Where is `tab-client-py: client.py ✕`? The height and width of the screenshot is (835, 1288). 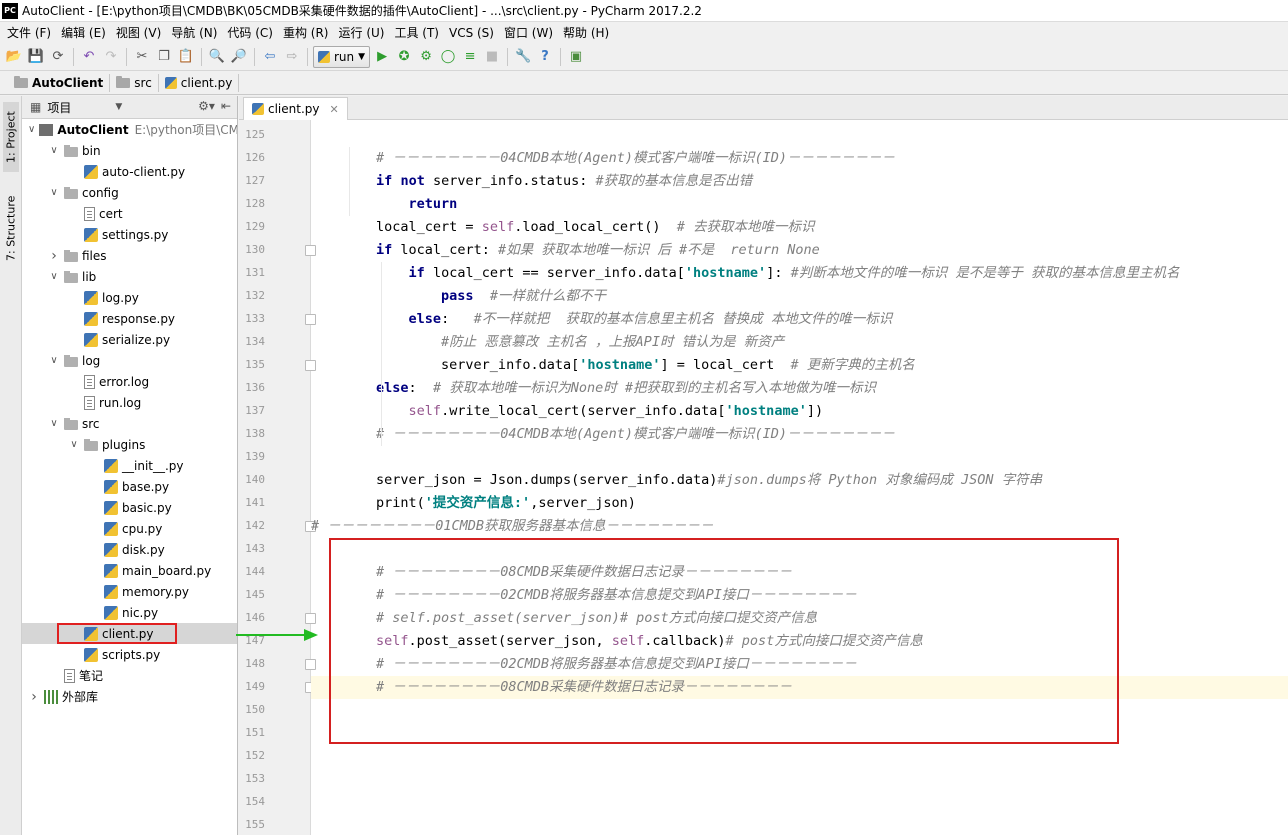 tab-client-py: client.py ✕ is located at coordinates (295, 108).